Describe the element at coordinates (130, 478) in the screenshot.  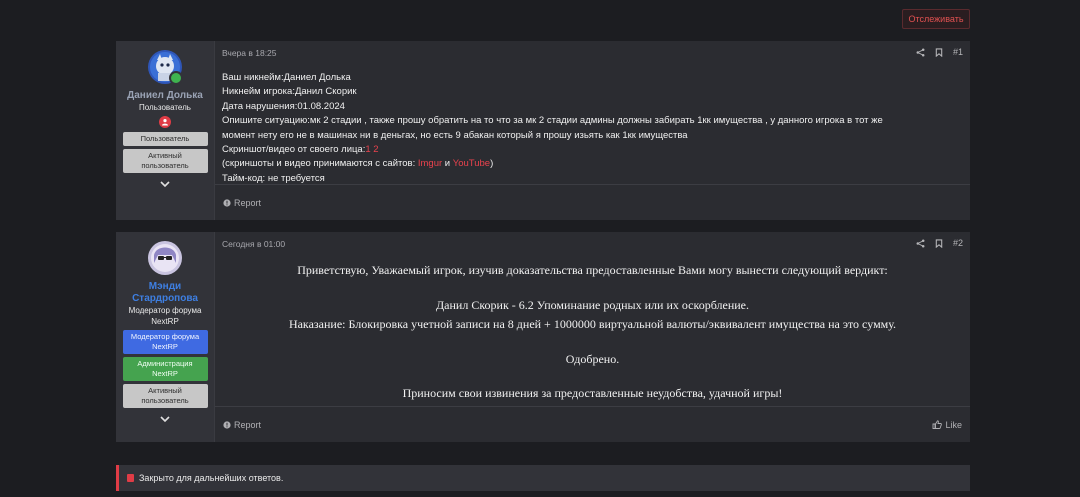
I see `lock-icon` at that location.